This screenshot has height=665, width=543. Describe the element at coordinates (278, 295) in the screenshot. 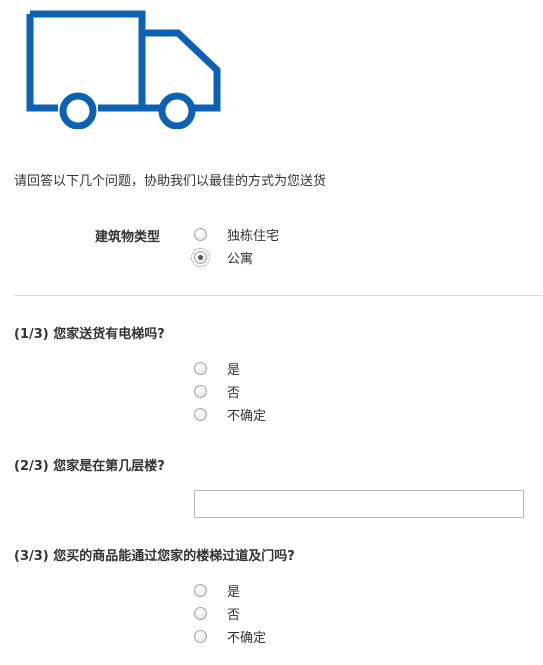

I see `divider` at that location.